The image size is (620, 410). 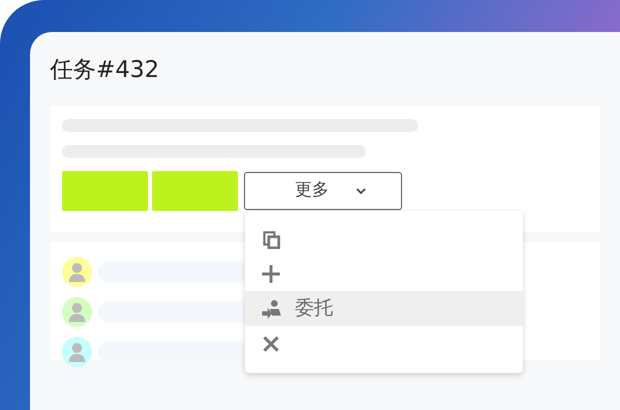 What do you see at coordinates (384, 308) in the screenshot?
I see `menu-item: 委托` at bounding box center [384, 308].